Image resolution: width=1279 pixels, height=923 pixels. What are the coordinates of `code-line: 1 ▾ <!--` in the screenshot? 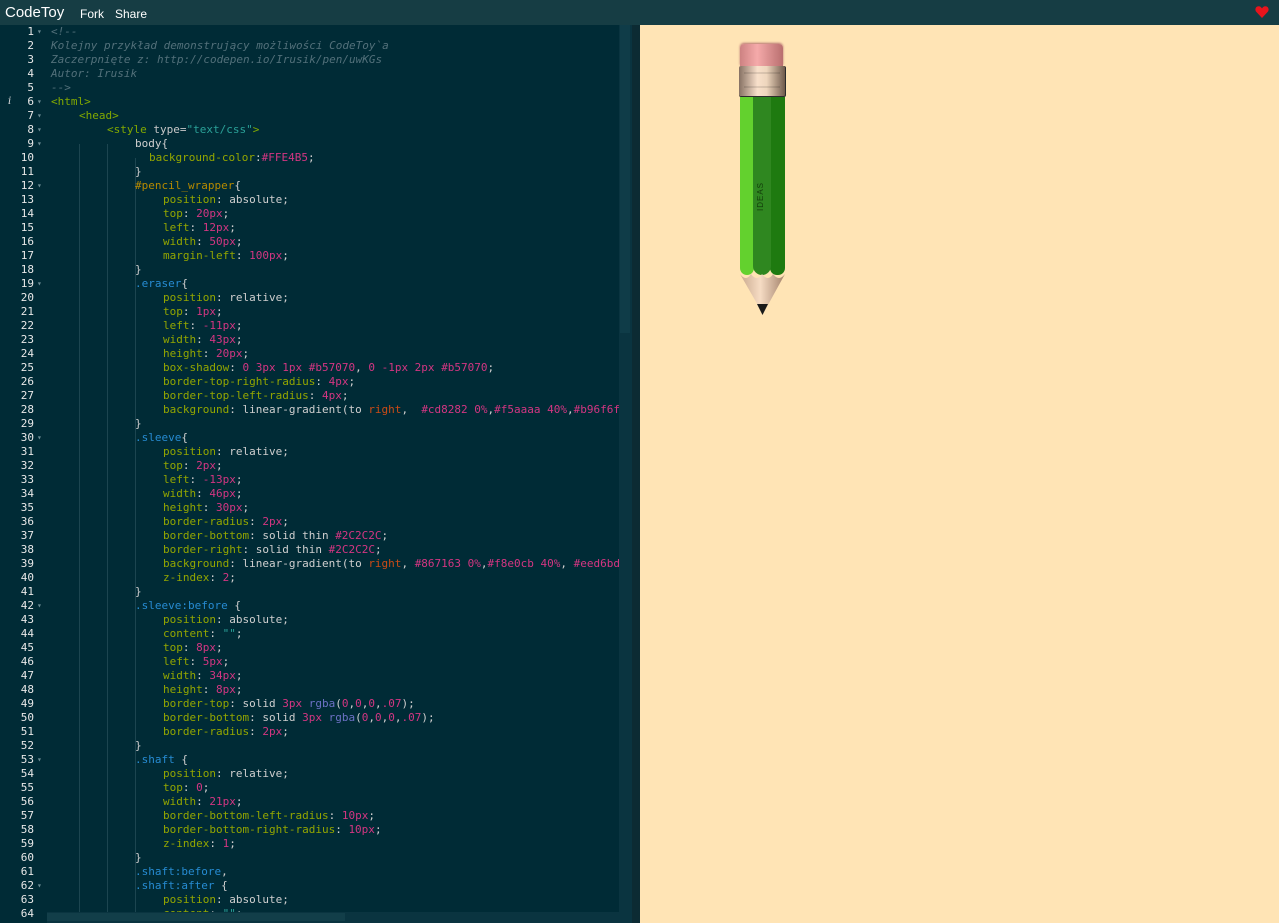 It's located at (316, 32).